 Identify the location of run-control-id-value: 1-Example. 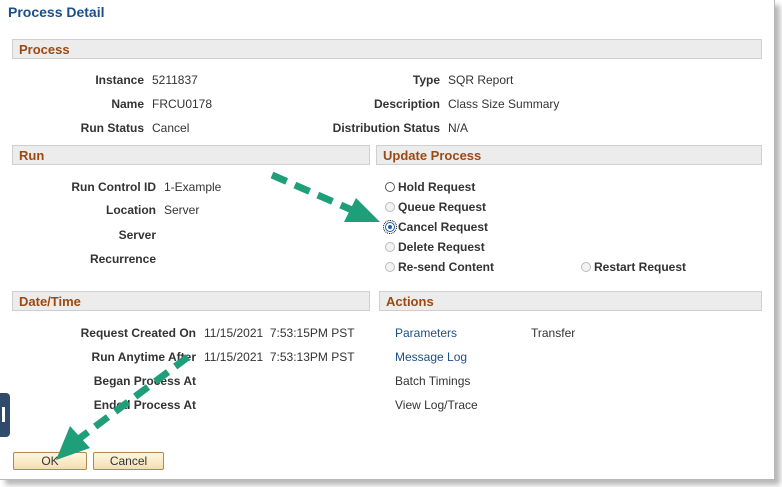
(193, 187).